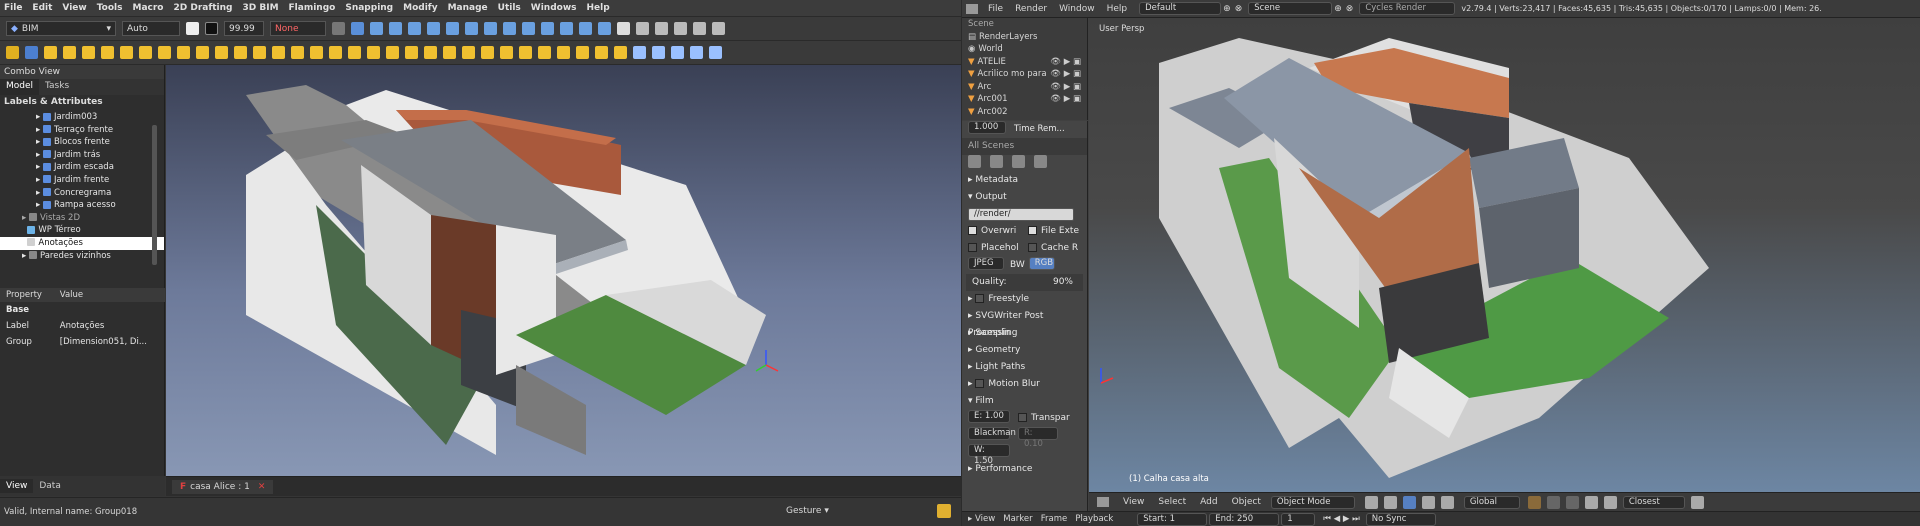 This screenshot has height=526, width=1920. I want to click on rectangle-icon, so click(145, 52).